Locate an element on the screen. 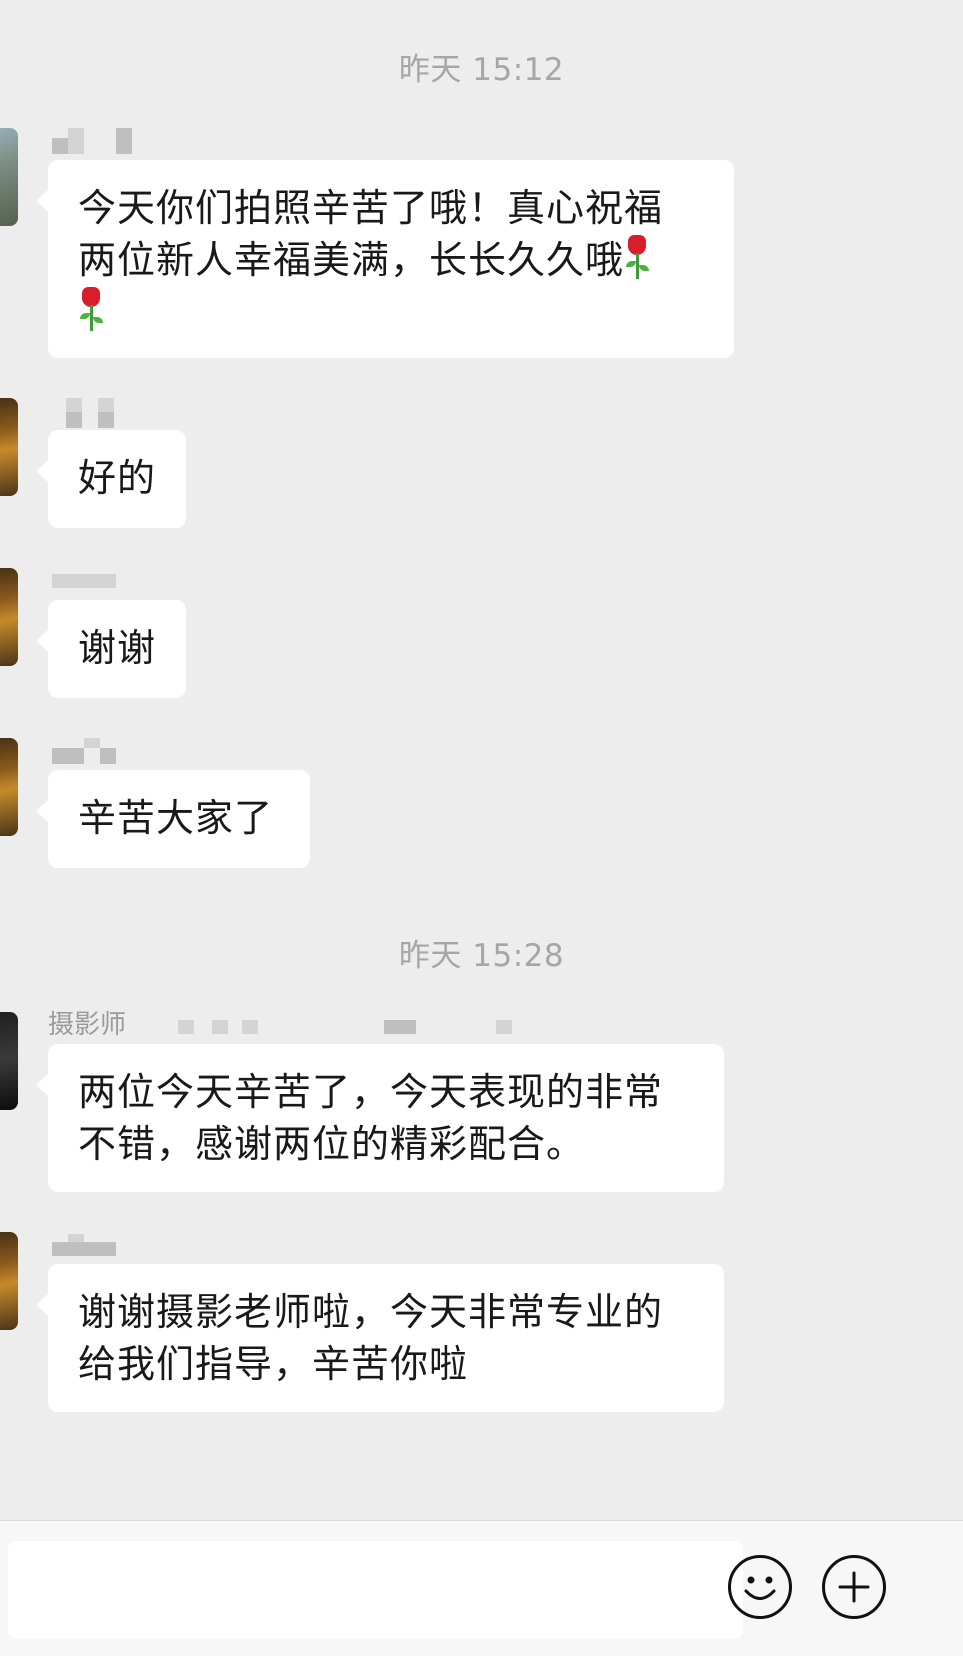 The width and height of the screenshot is (963, 1656). message-bubble: 好的 is located at coordinates (111, 479).